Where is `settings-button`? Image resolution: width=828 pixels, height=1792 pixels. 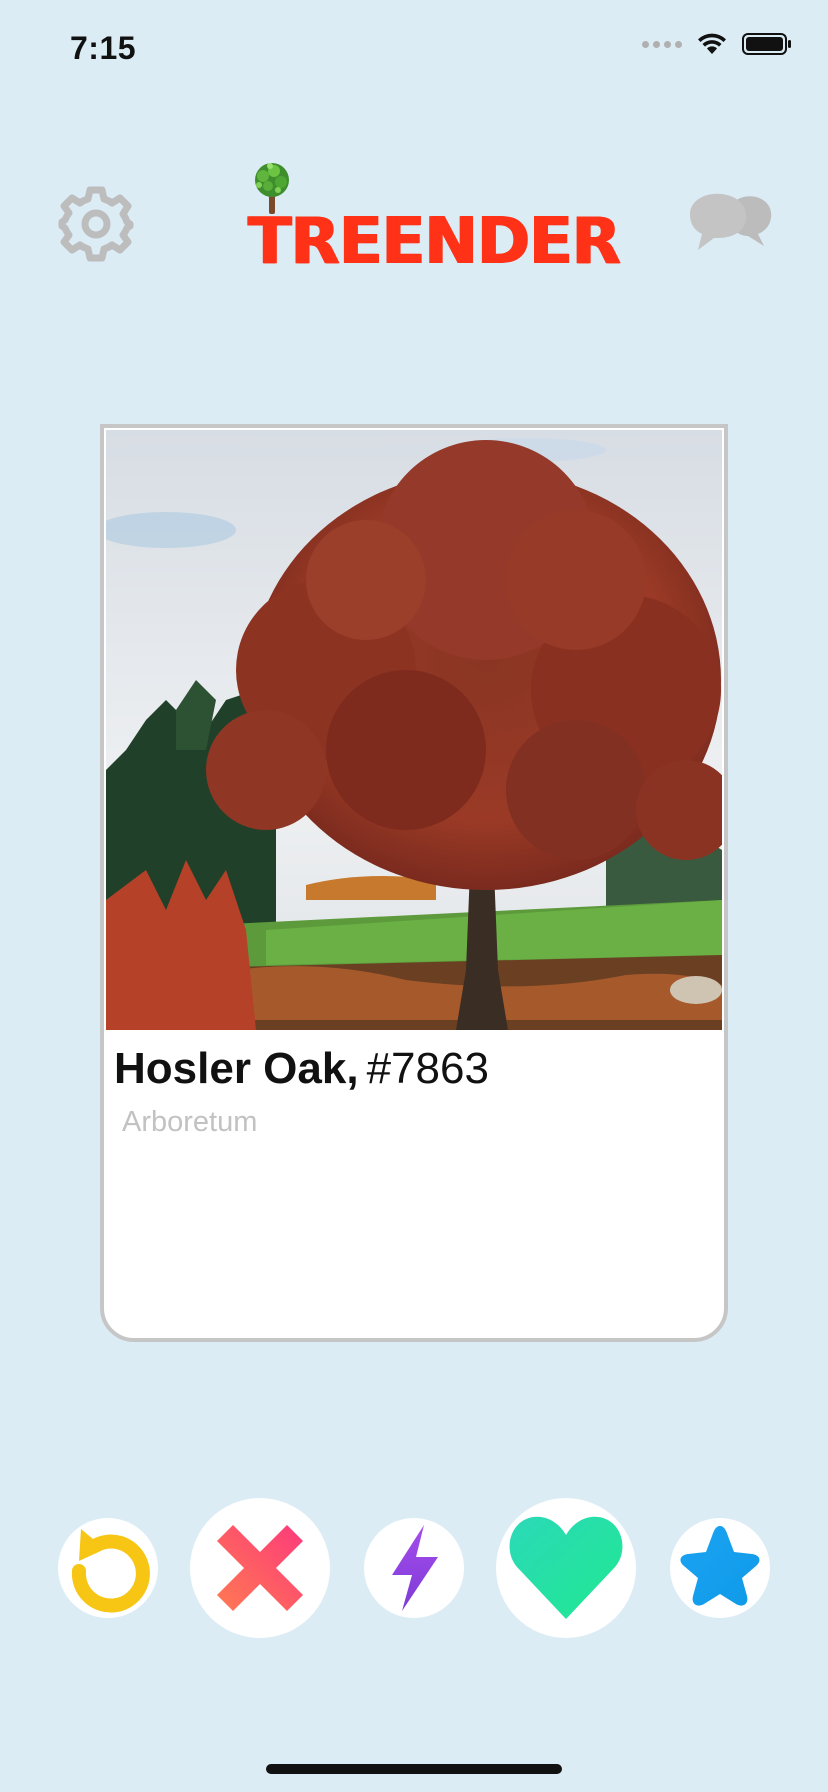 settings-button is located at coordinates (96, 224).